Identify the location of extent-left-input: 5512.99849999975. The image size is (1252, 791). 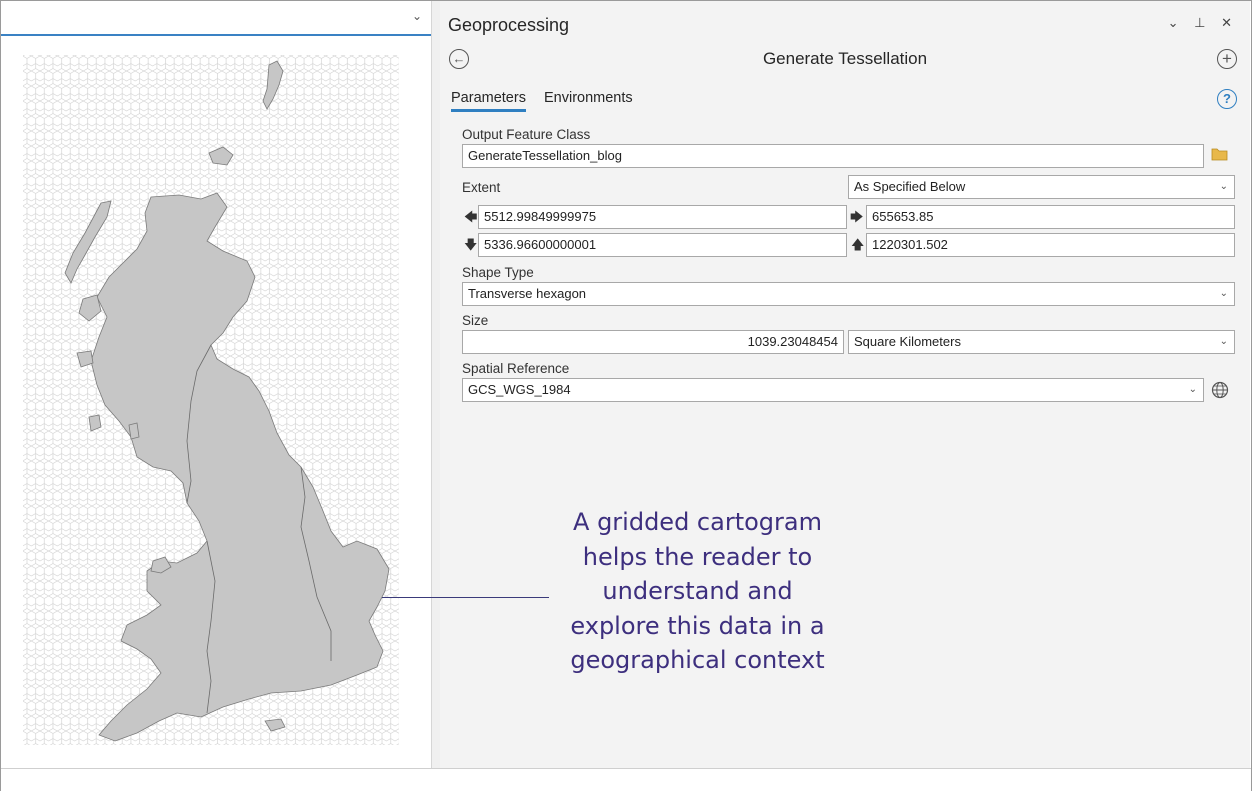
(662, 217).